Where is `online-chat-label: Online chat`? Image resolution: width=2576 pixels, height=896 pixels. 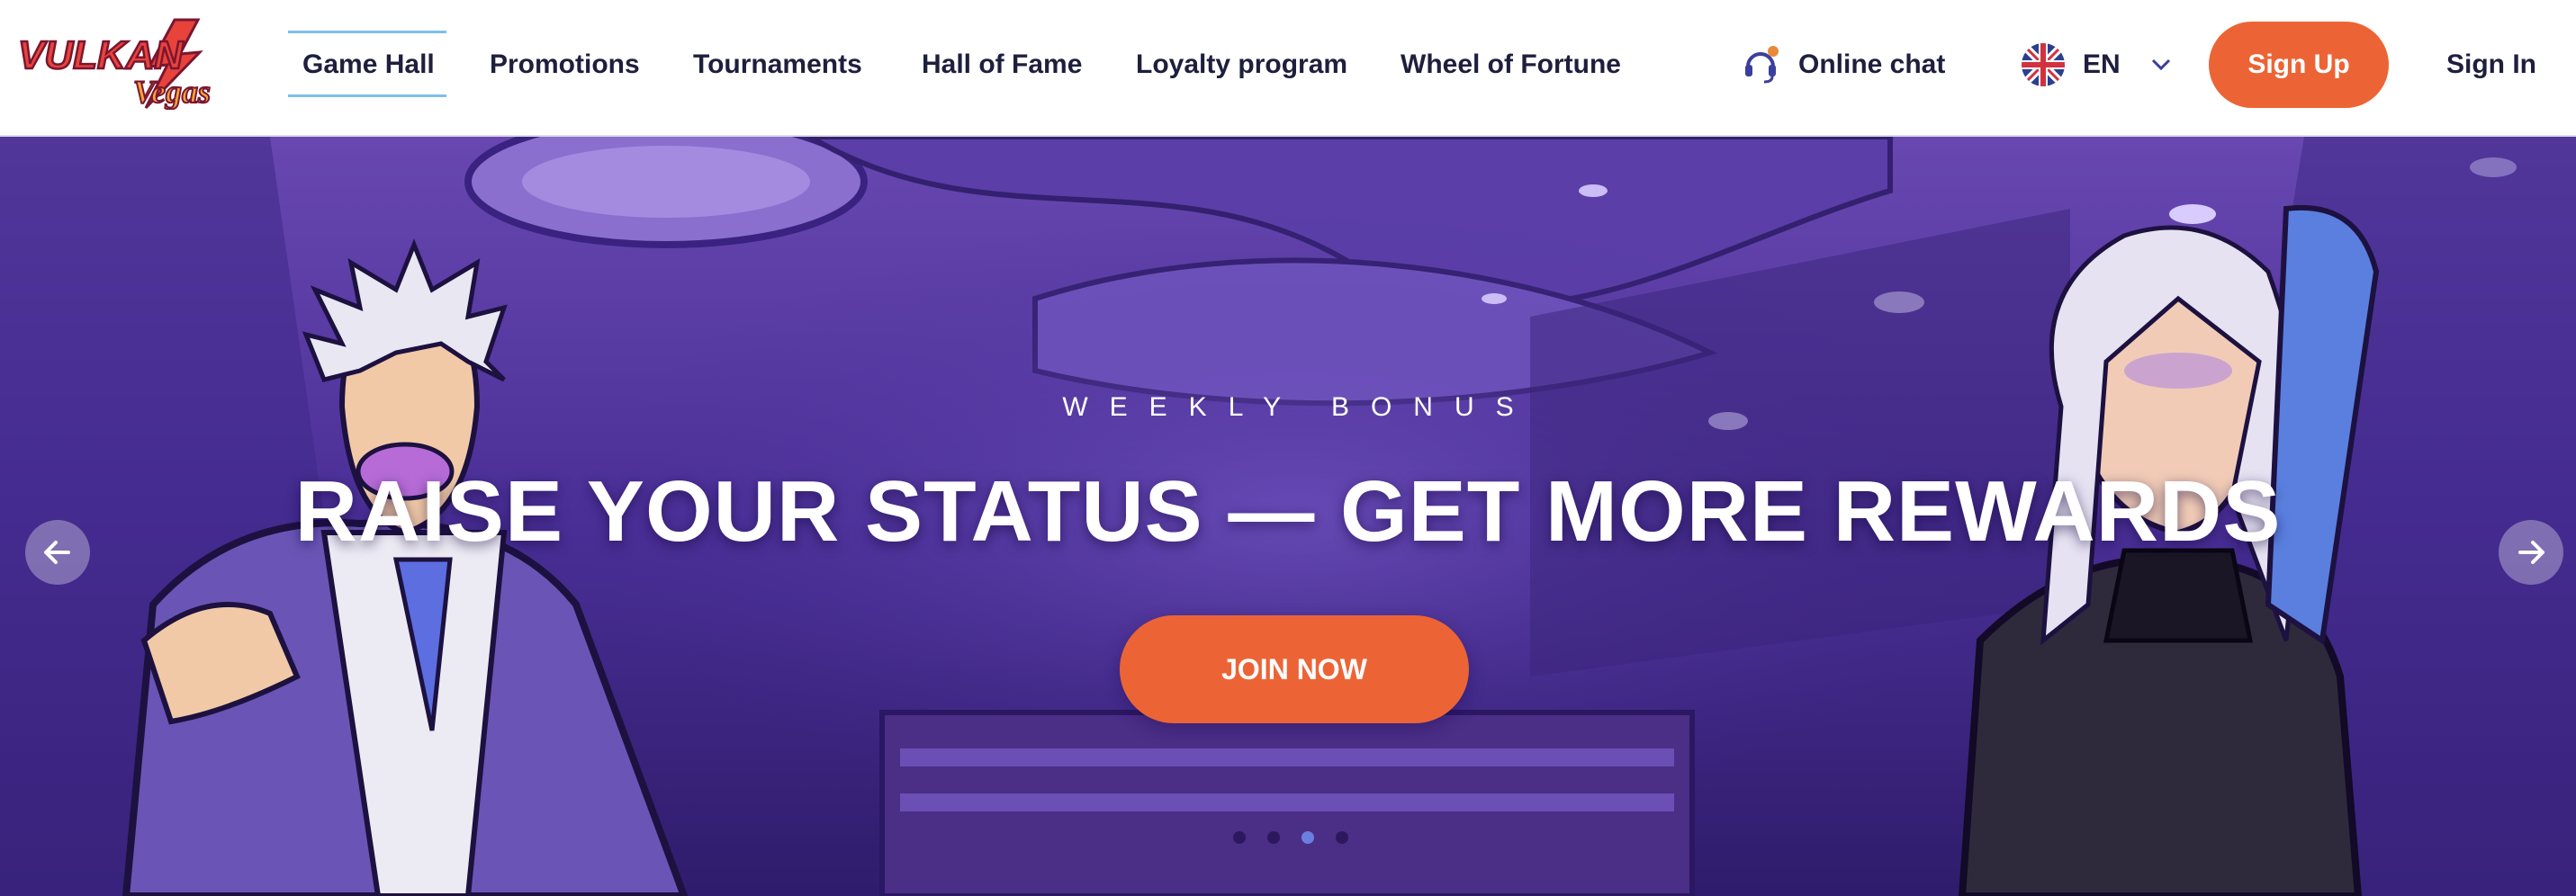 online-chat-label: Online chat is located at coordinates (1872, 64).